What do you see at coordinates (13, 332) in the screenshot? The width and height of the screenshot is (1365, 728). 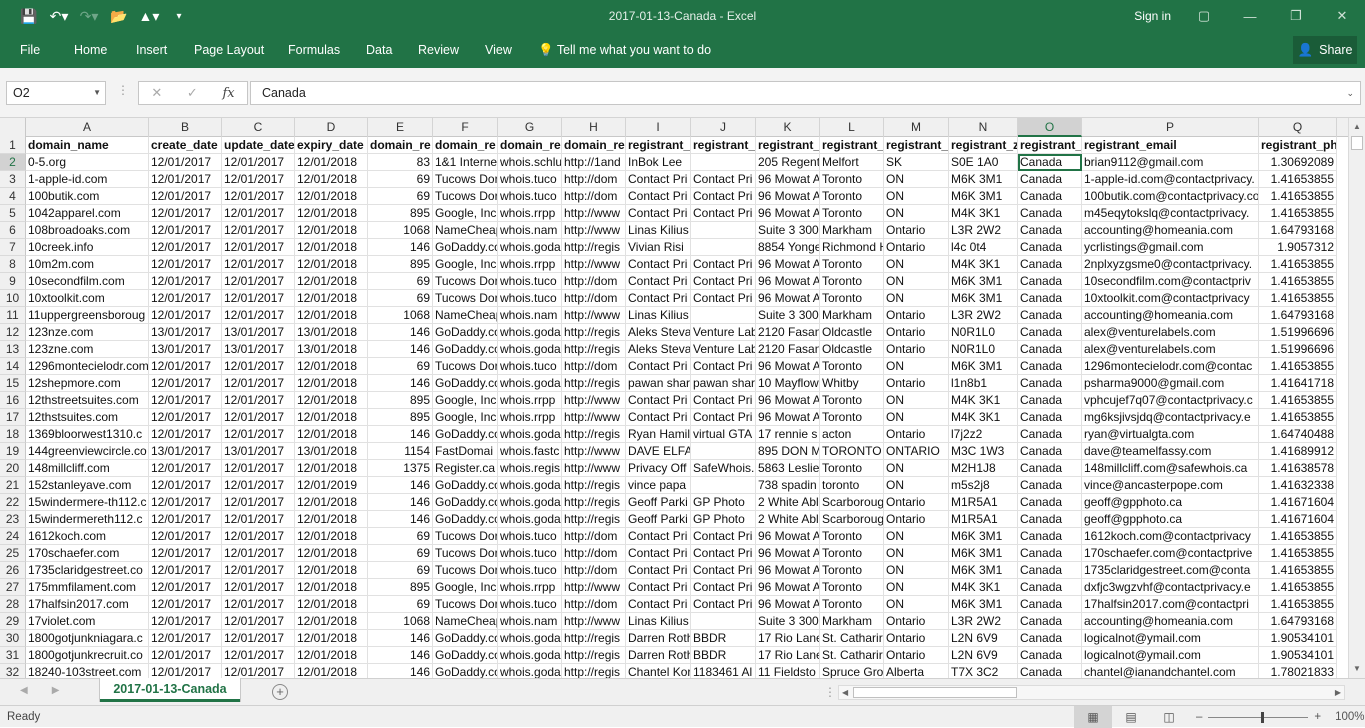 I see `row-header: 12` at bounding box center [13, 332].